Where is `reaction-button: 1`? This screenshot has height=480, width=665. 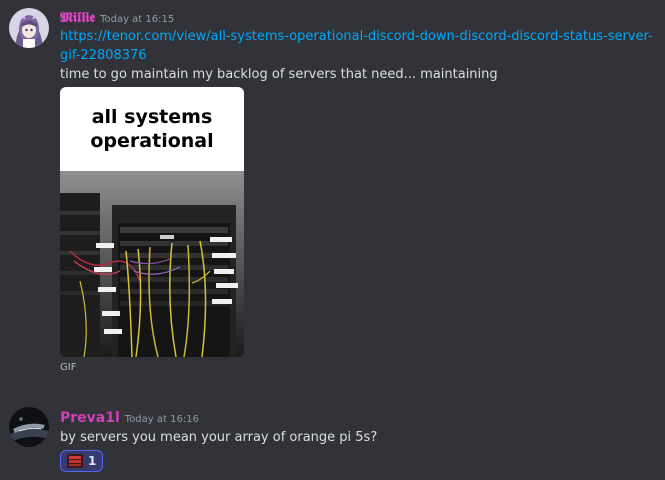
reaction-button: 1 is located at coordinates (82, 461).